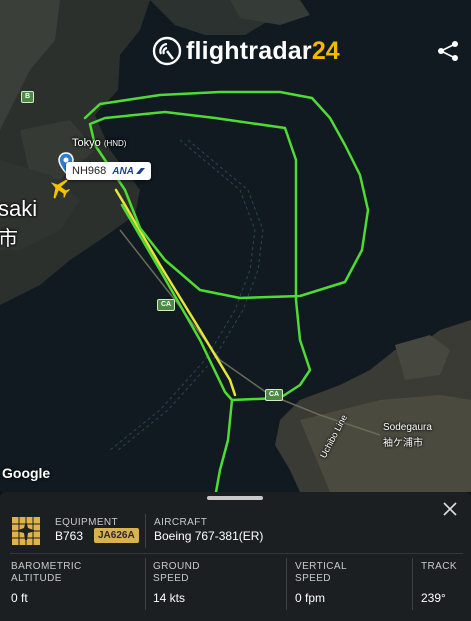 Image resolution: width=471 pixels, height=621 pixels. Describe the element at coordinates (69, 536) in the screenshot. I see `equipment-value: B763` at that location.